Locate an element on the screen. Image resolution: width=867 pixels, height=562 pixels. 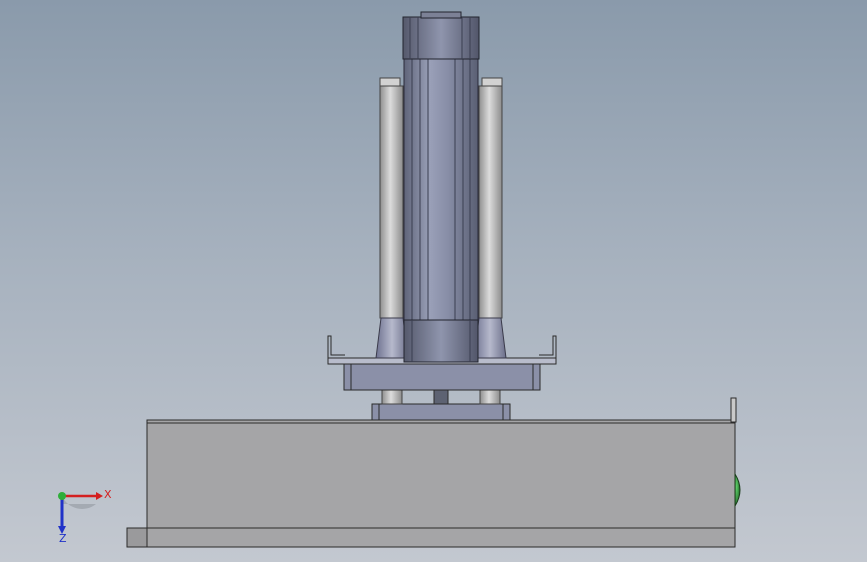
guide-rod-right is located at coordinates (490, 397).